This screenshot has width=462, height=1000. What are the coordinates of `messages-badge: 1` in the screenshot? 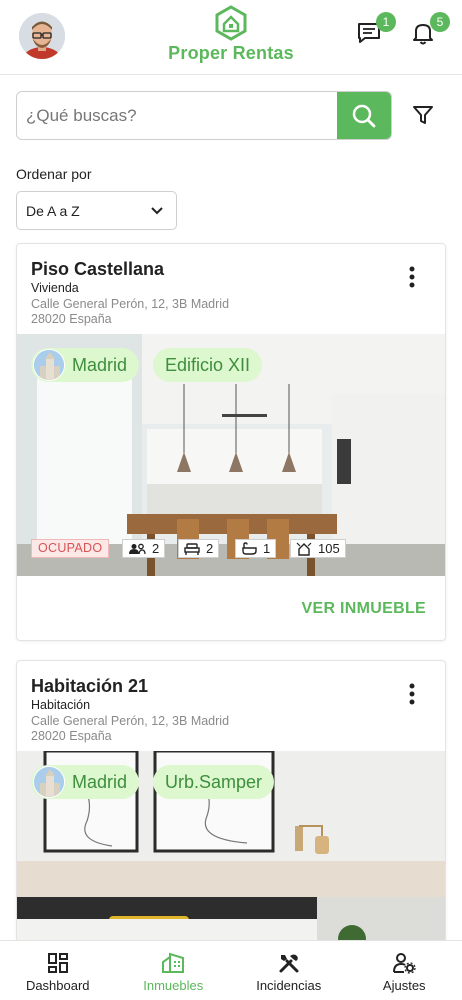 It's located at (386, 22).